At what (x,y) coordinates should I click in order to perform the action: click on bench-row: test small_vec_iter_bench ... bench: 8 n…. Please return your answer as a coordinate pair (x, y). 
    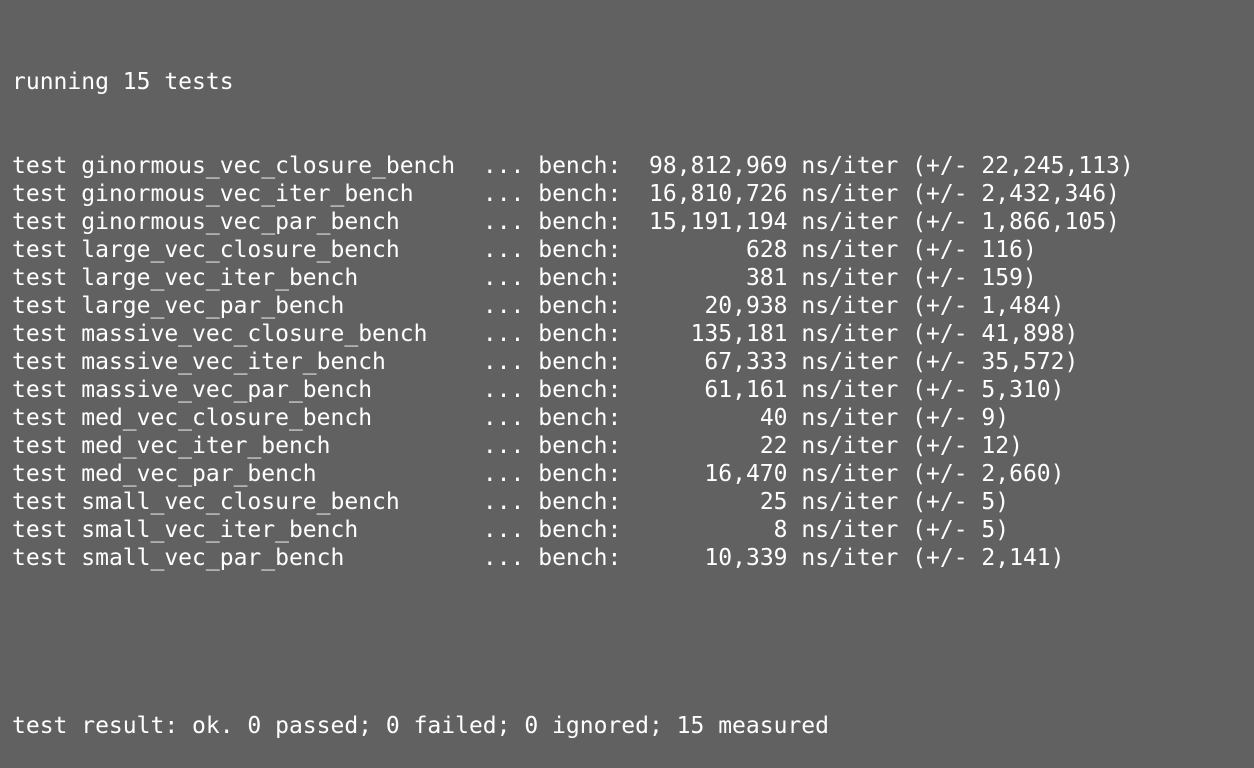
    Looking at the image, I should click on (633, 530).